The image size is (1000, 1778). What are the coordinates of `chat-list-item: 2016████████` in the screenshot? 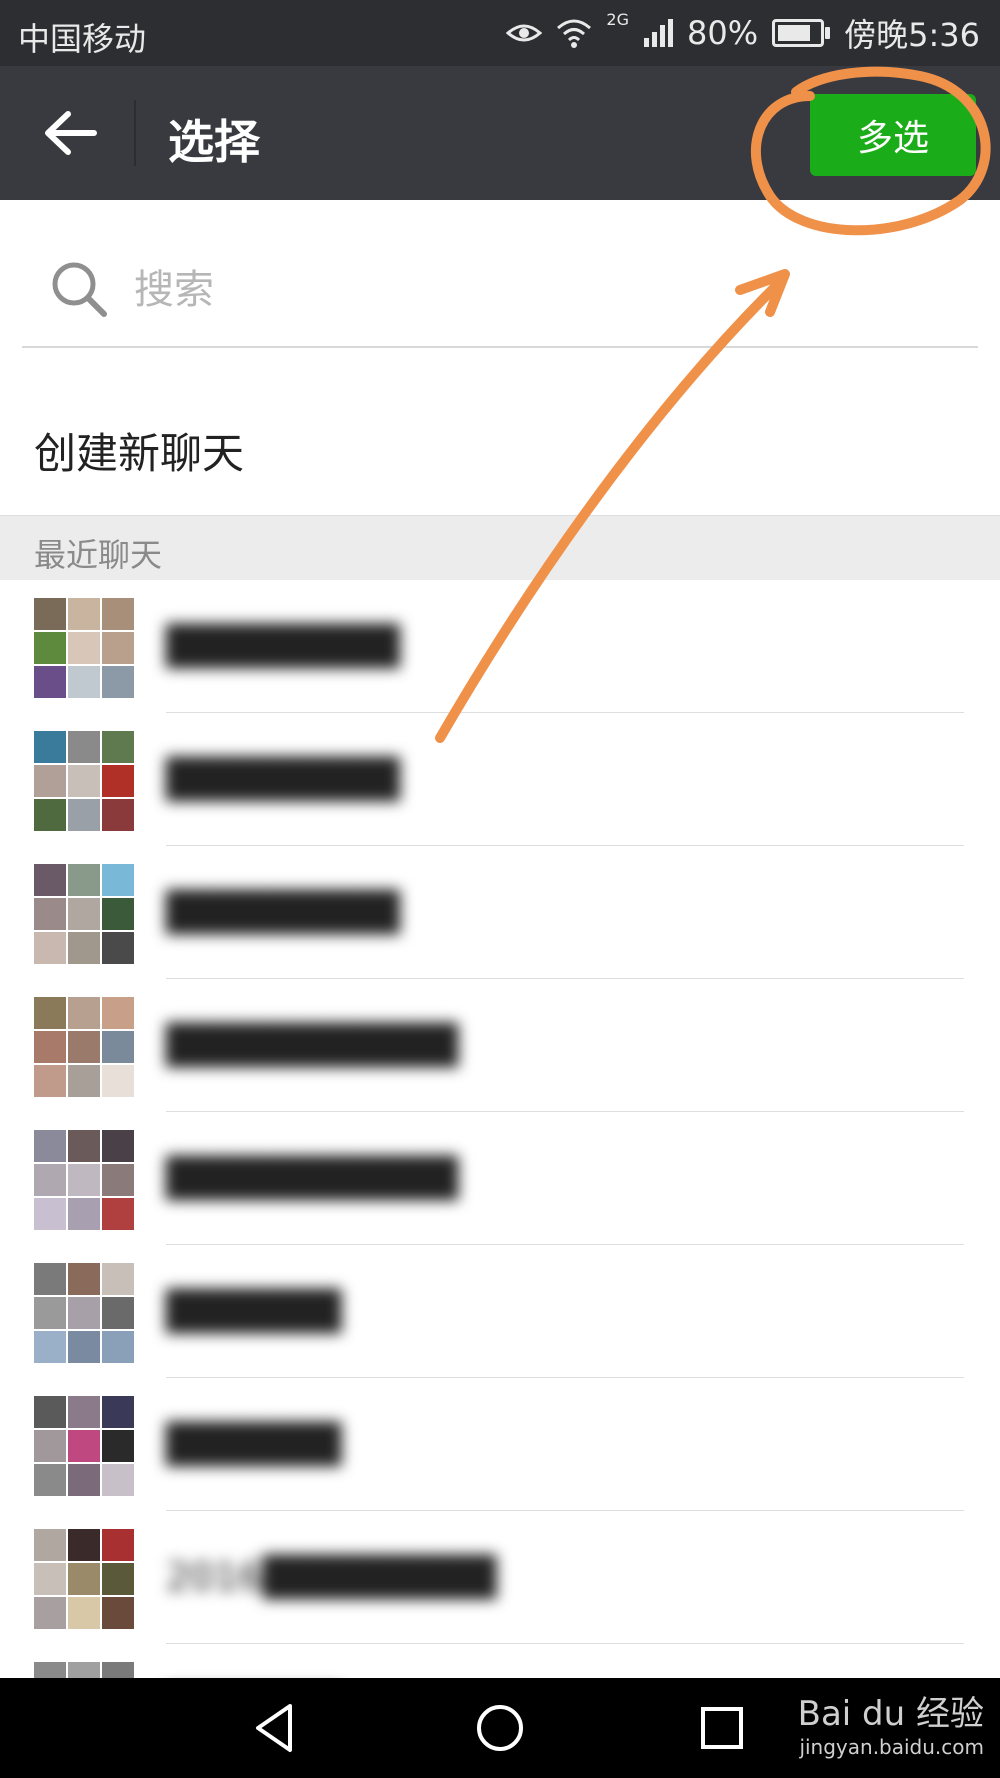 It's located at (500, 1577).